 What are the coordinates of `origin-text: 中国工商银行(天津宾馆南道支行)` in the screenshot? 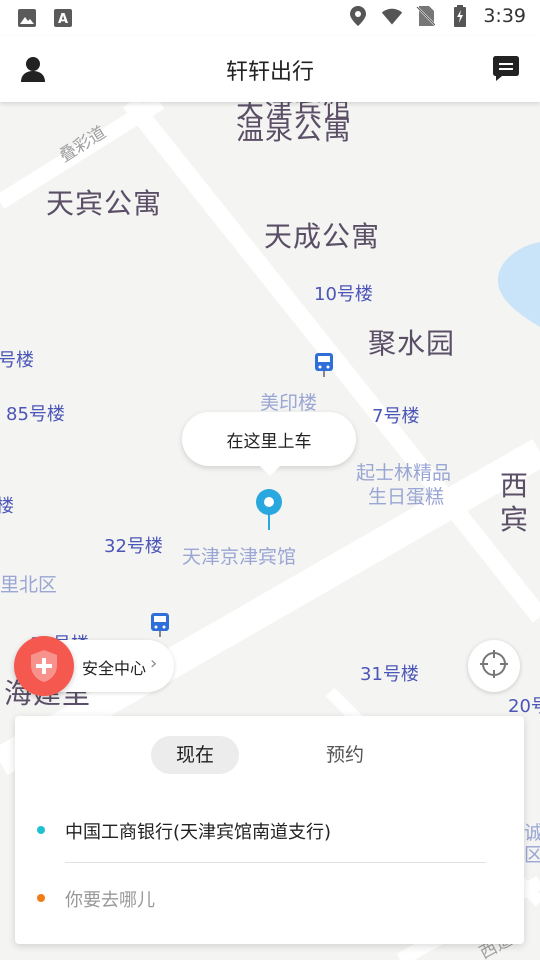 It's located at (198, 832).